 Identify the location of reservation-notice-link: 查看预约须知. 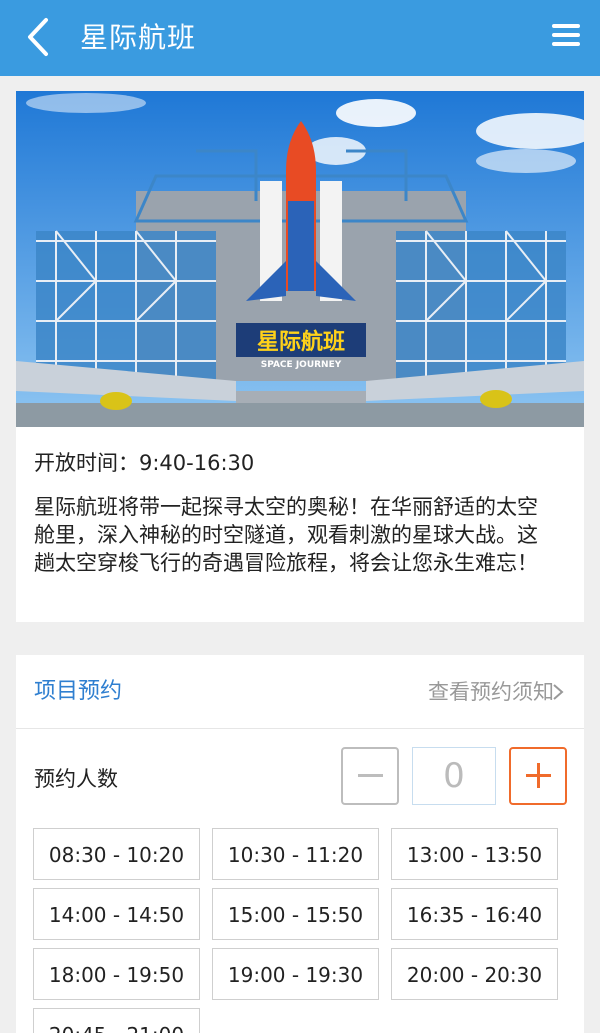
(491, 692).